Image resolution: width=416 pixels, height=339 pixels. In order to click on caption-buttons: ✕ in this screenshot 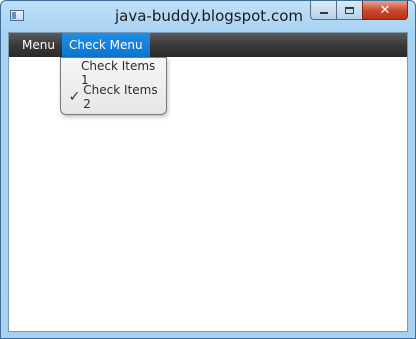, I will do `click(359, 11)`.